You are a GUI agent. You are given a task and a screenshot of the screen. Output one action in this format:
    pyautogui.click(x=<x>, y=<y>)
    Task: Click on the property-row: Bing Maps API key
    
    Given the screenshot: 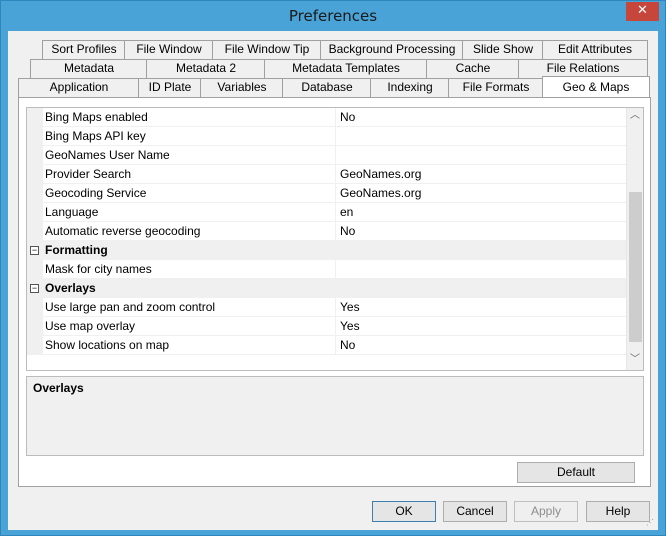 What is the action you would take?
    pyautogui.click(x=327, y=136)
    